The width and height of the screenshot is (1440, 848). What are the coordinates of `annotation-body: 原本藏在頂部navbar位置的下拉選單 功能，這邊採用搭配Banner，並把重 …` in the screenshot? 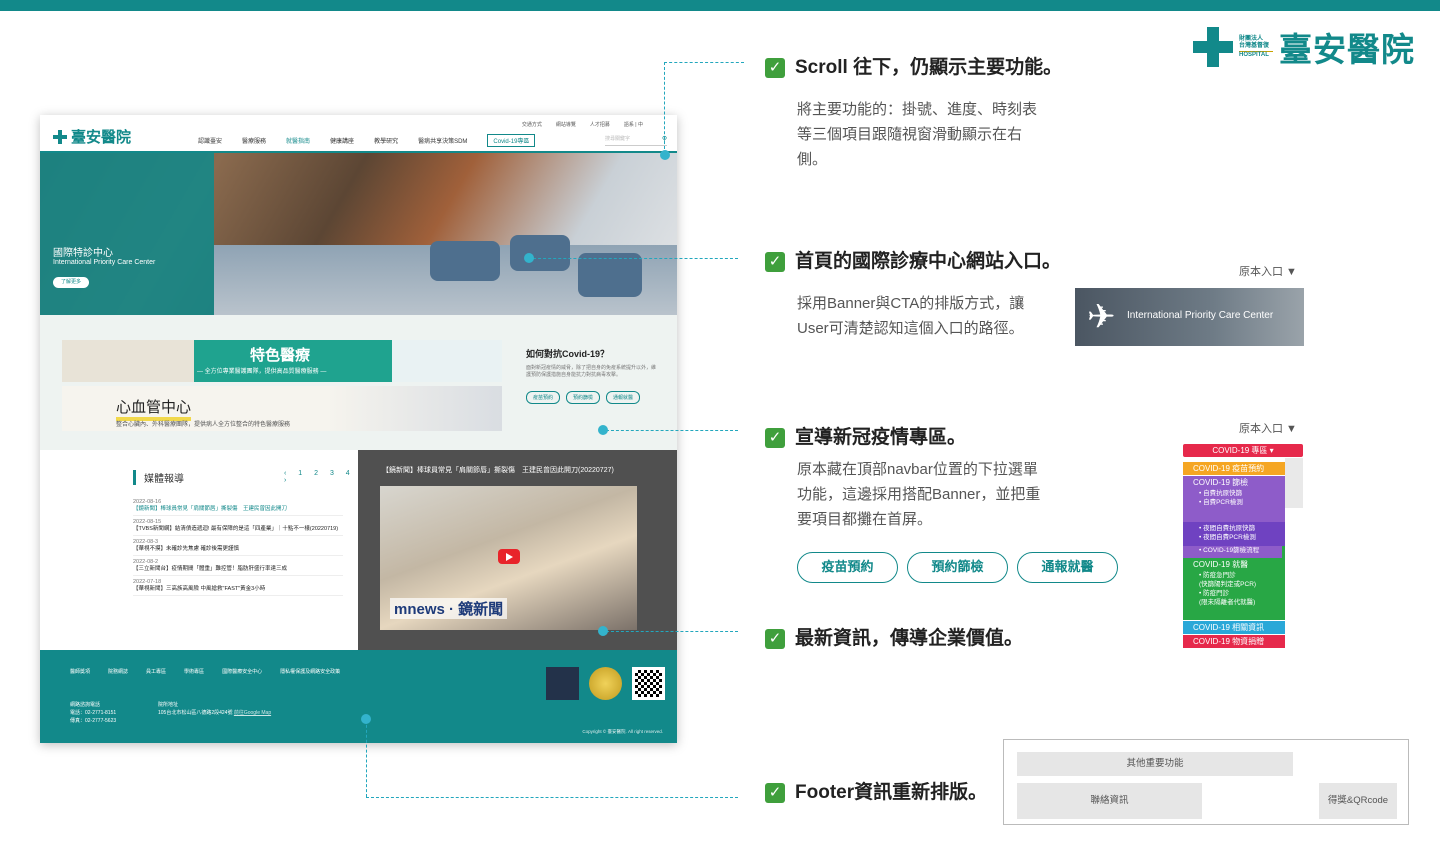 It's located at (918, 494).